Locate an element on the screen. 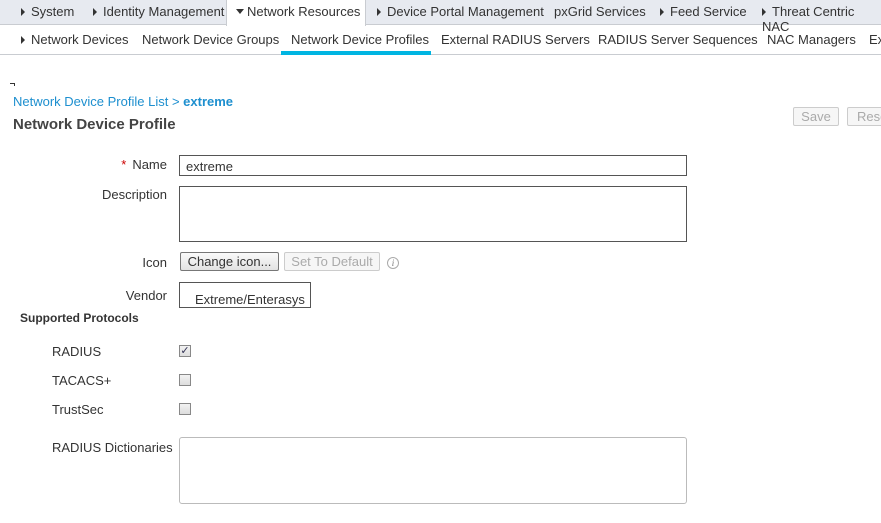 The width and height of the screenshot is (881, 523). tab-identity-management: Identity Management is located at coordinates (158, 11).